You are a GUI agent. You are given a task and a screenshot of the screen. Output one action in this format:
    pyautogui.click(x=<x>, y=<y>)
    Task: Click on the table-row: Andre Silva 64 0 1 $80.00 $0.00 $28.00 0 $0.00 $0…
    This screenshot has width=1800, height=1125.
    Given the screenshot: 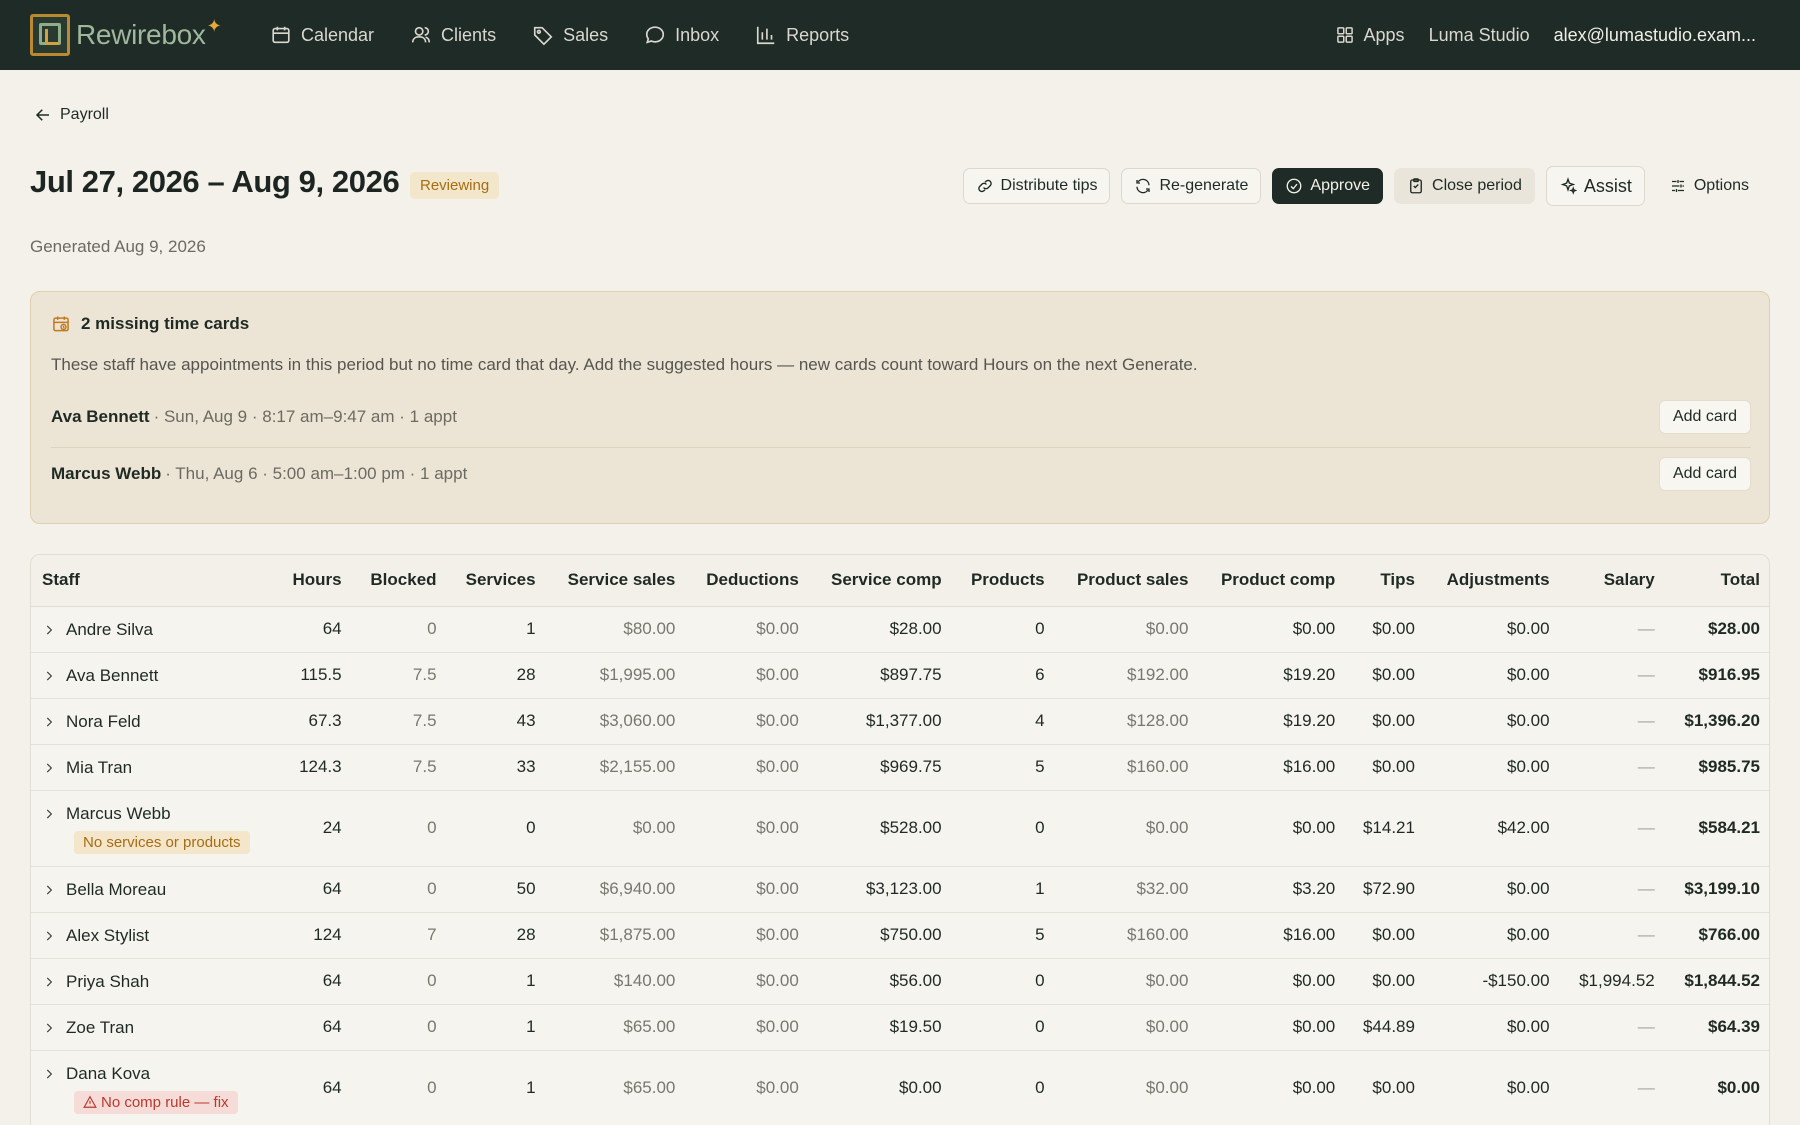 What is the action you would take?
    pyautogui.click(x=900, y=629)
    